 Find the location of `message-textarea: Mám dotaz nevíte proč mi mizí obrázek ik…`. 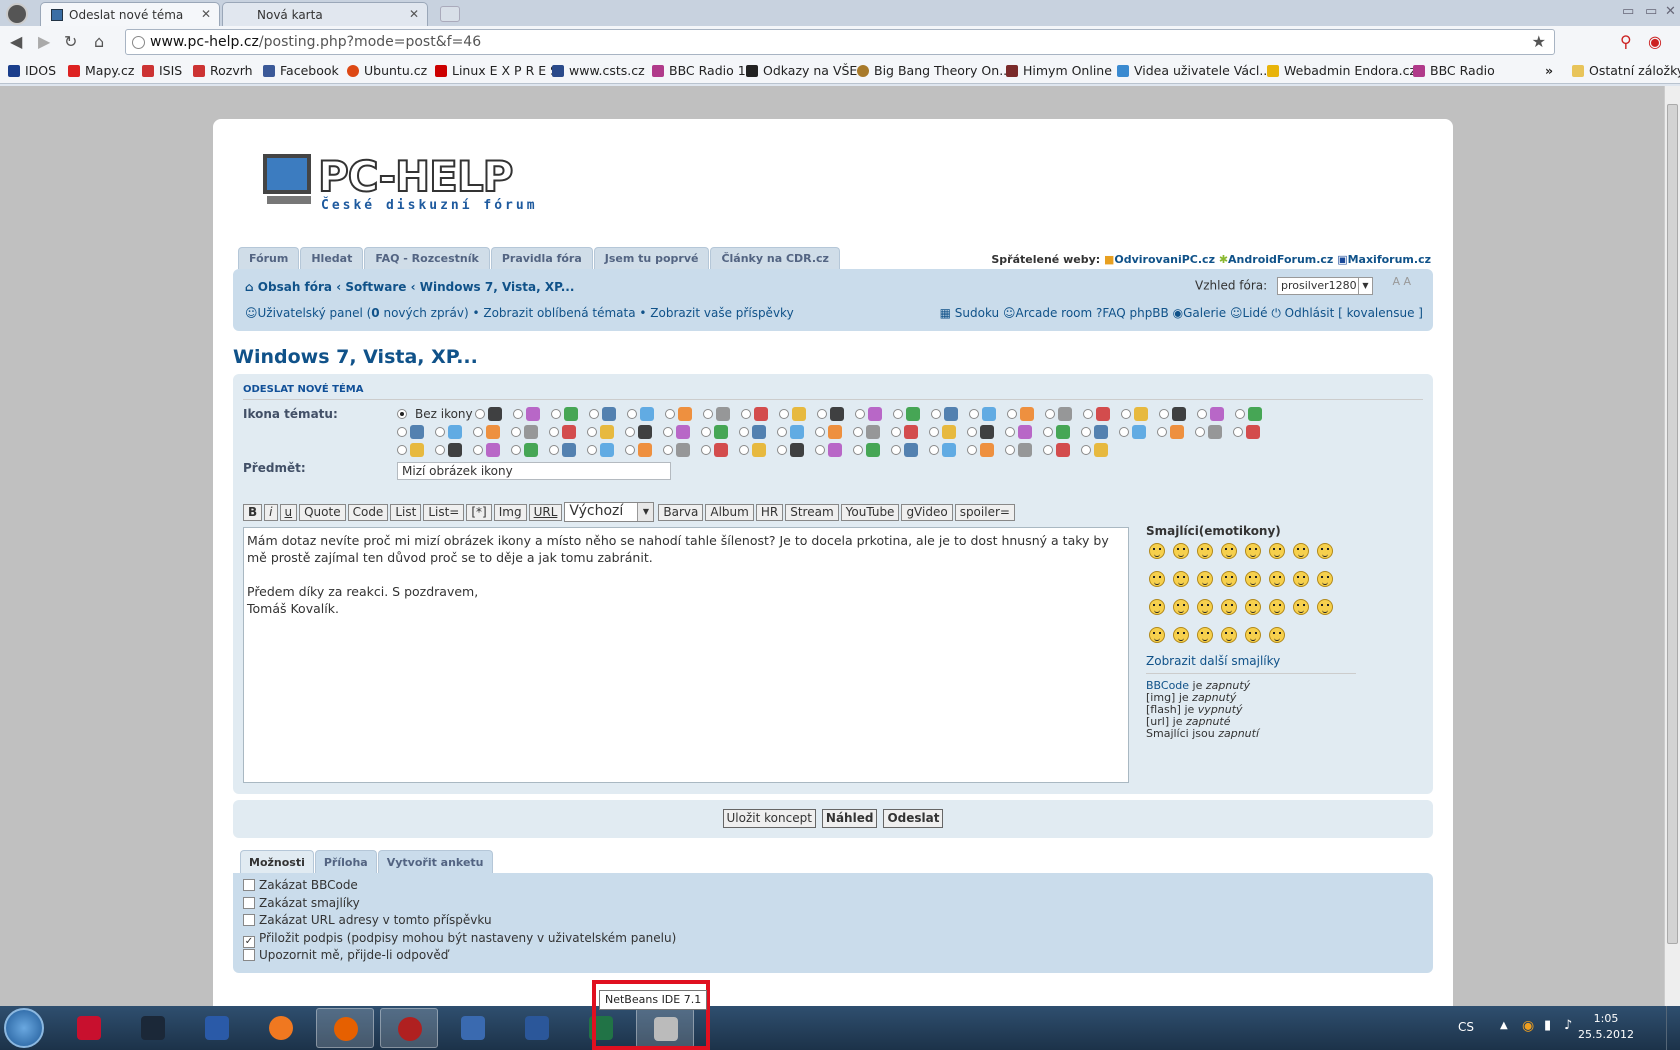

message-textarea: Mám dotaz nevíte proč mi mizí obrázek ik… is located at coordinates (686, 655).